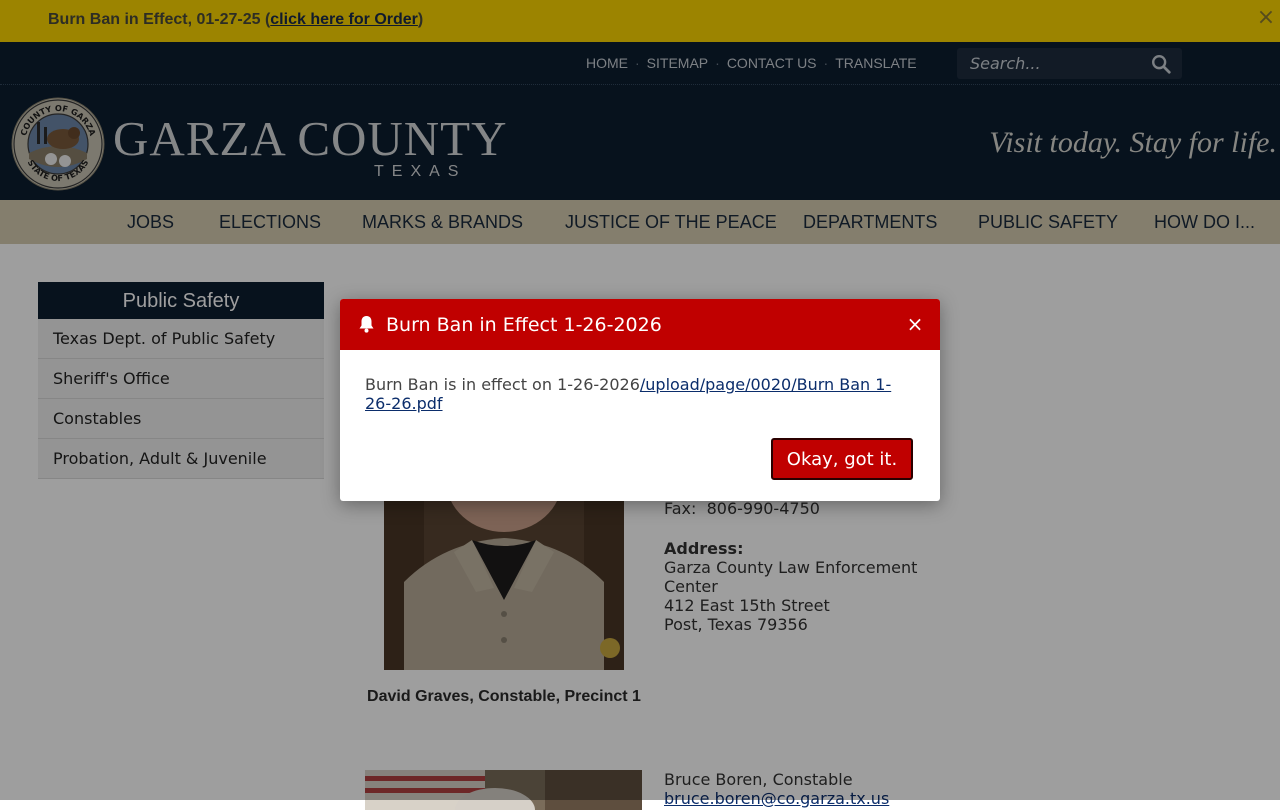  I want to click on close-icon: ×, so click(915, 324).